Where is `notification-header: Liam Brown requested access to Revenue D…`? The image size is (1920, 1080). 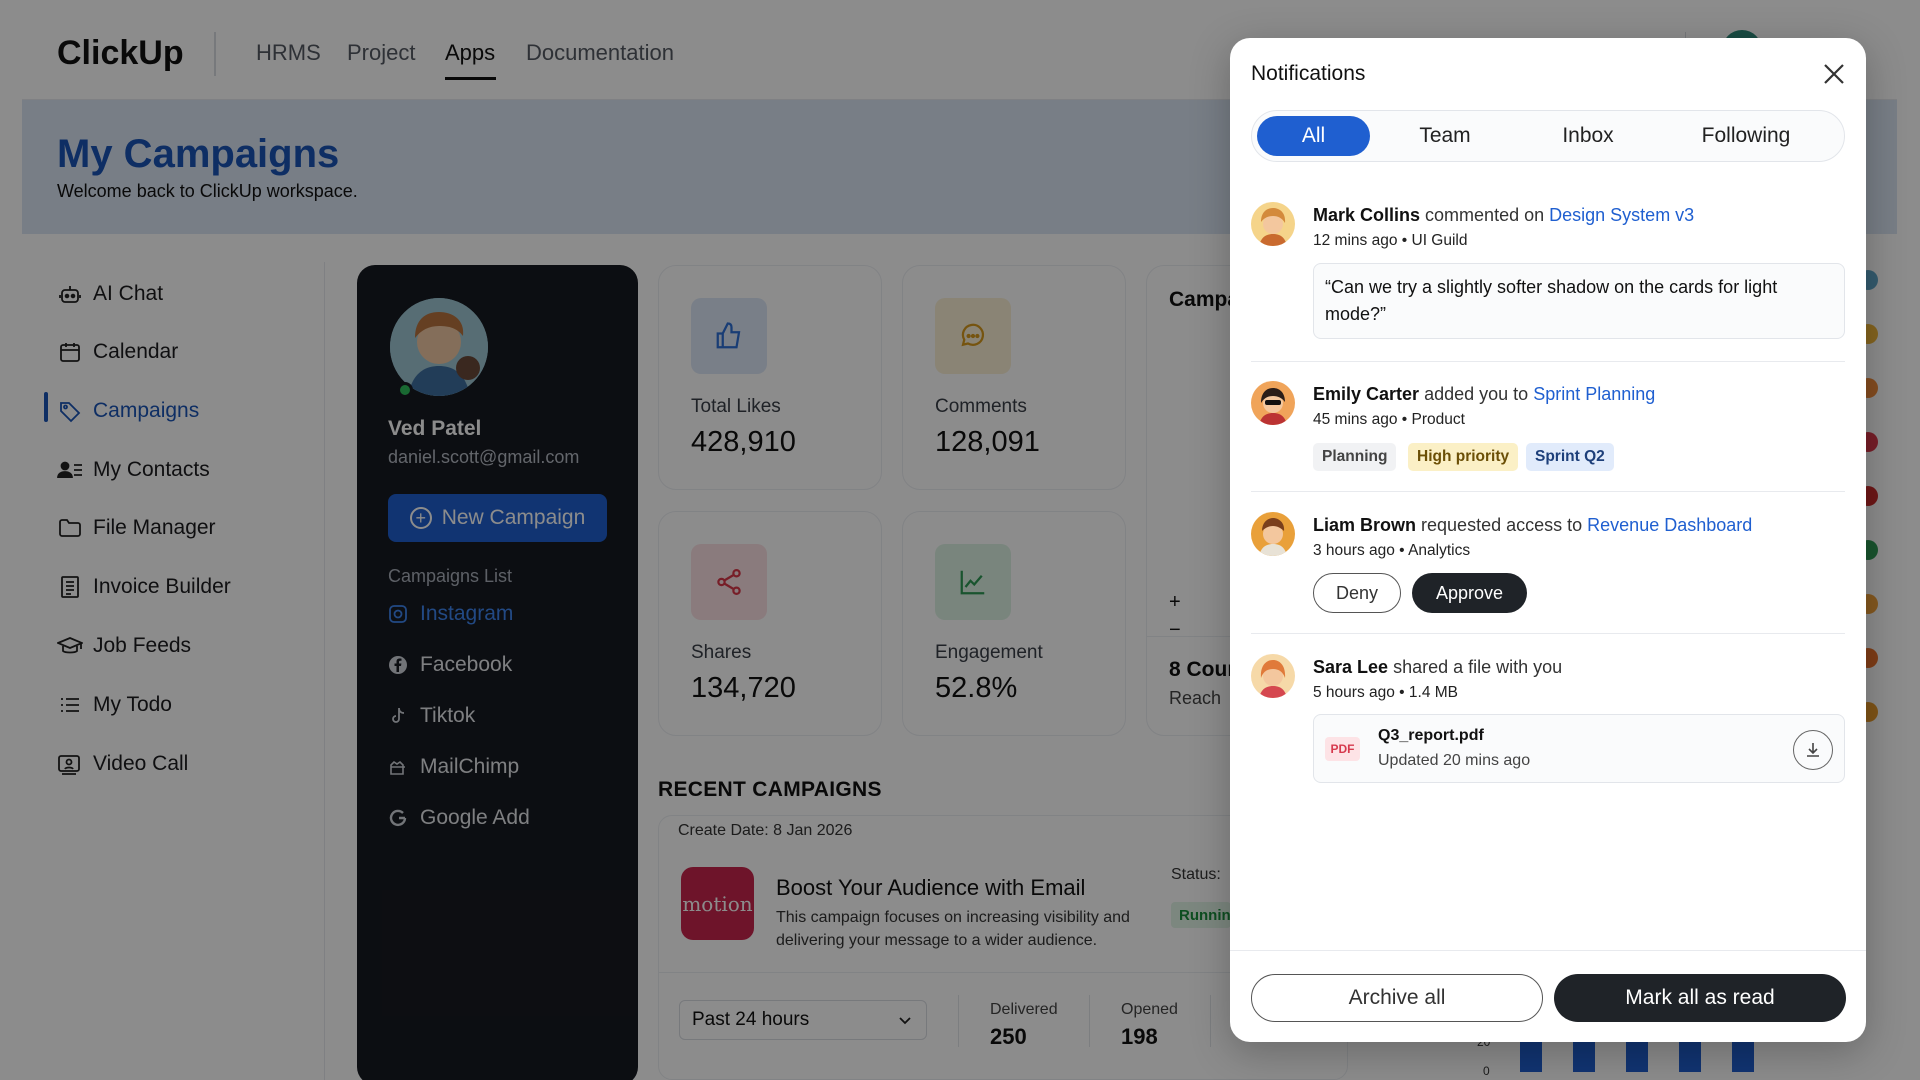 notification-header: Liam Brown requested access to Revenue D… is located at coordinates (1533, 525).